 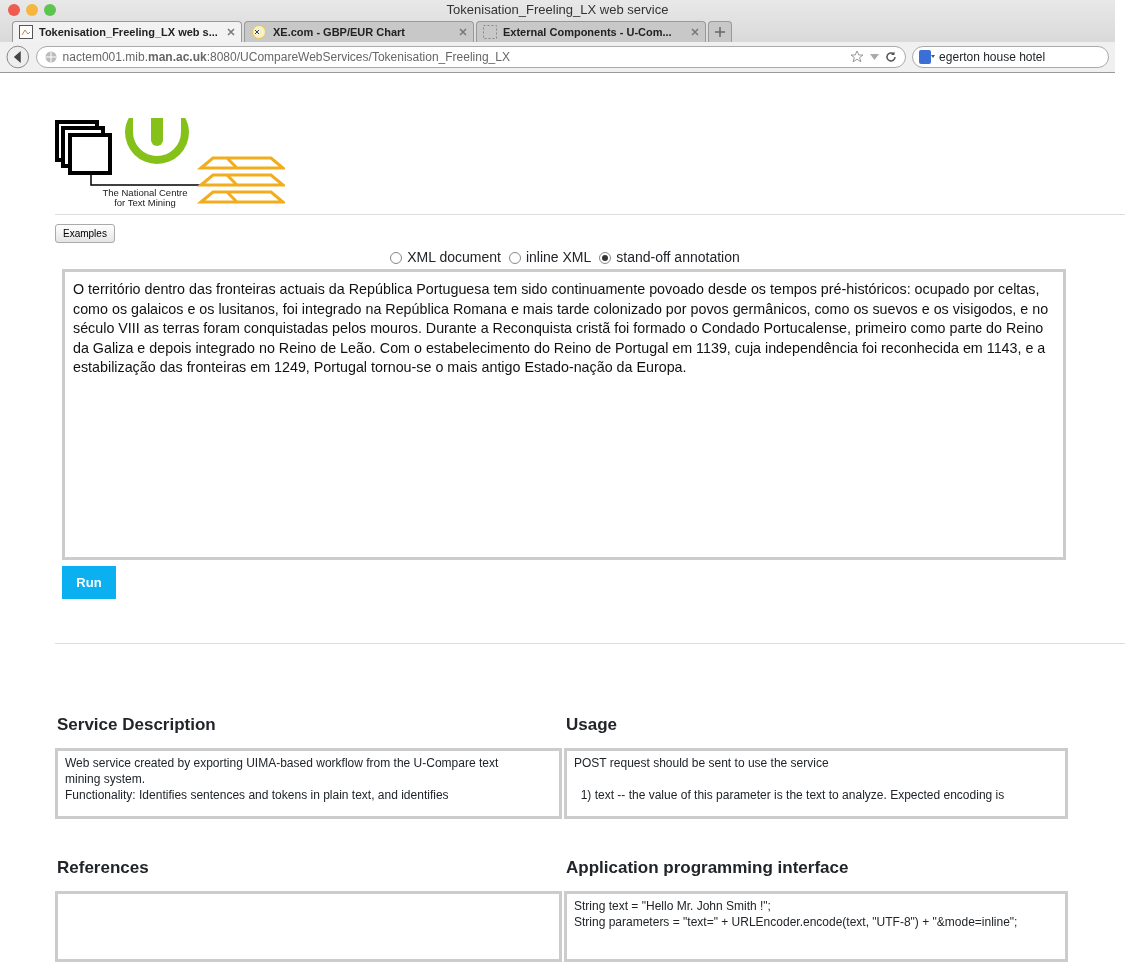 What do you see at coordinates (308, 926) in the screenshot?
I see `text-area` at bounding box center [308, 926].